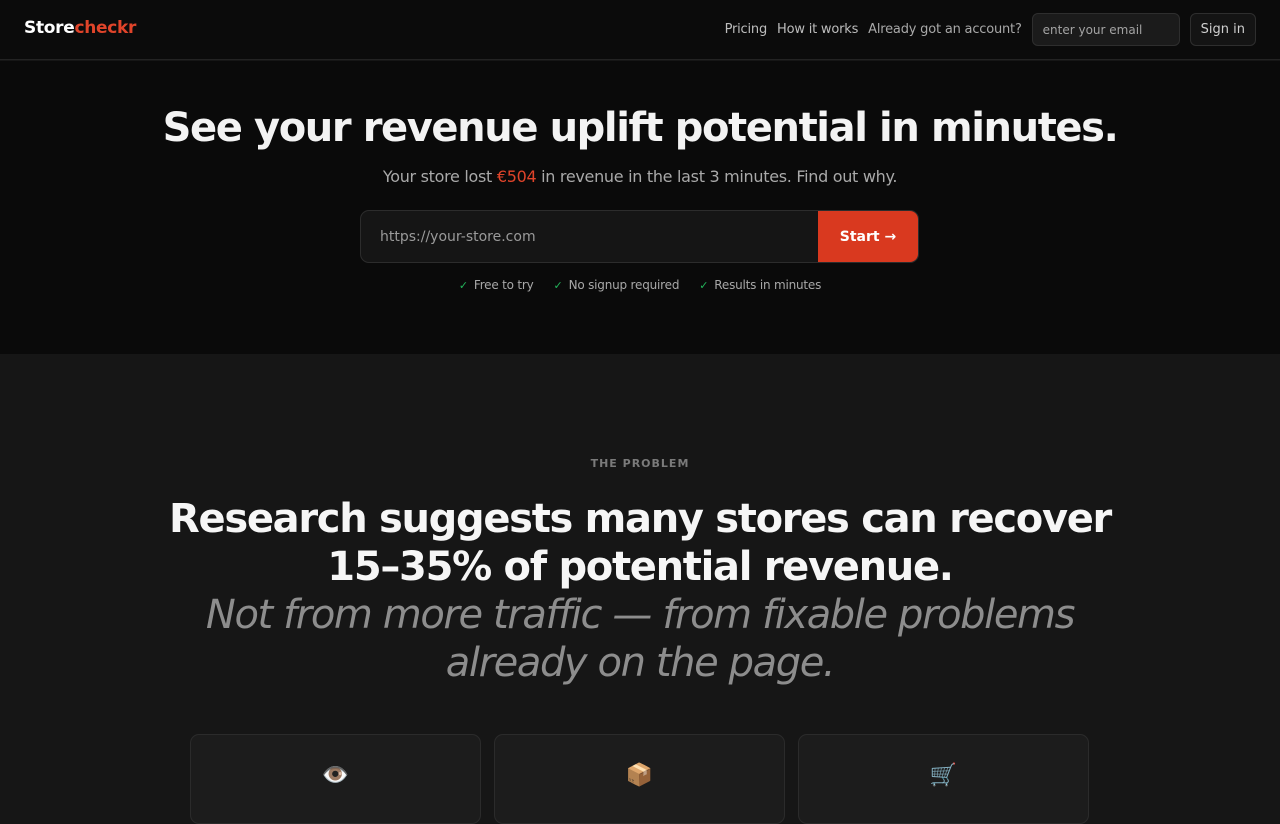  I want to click on problem-card-checkout: 🛒, so click(943, 779).